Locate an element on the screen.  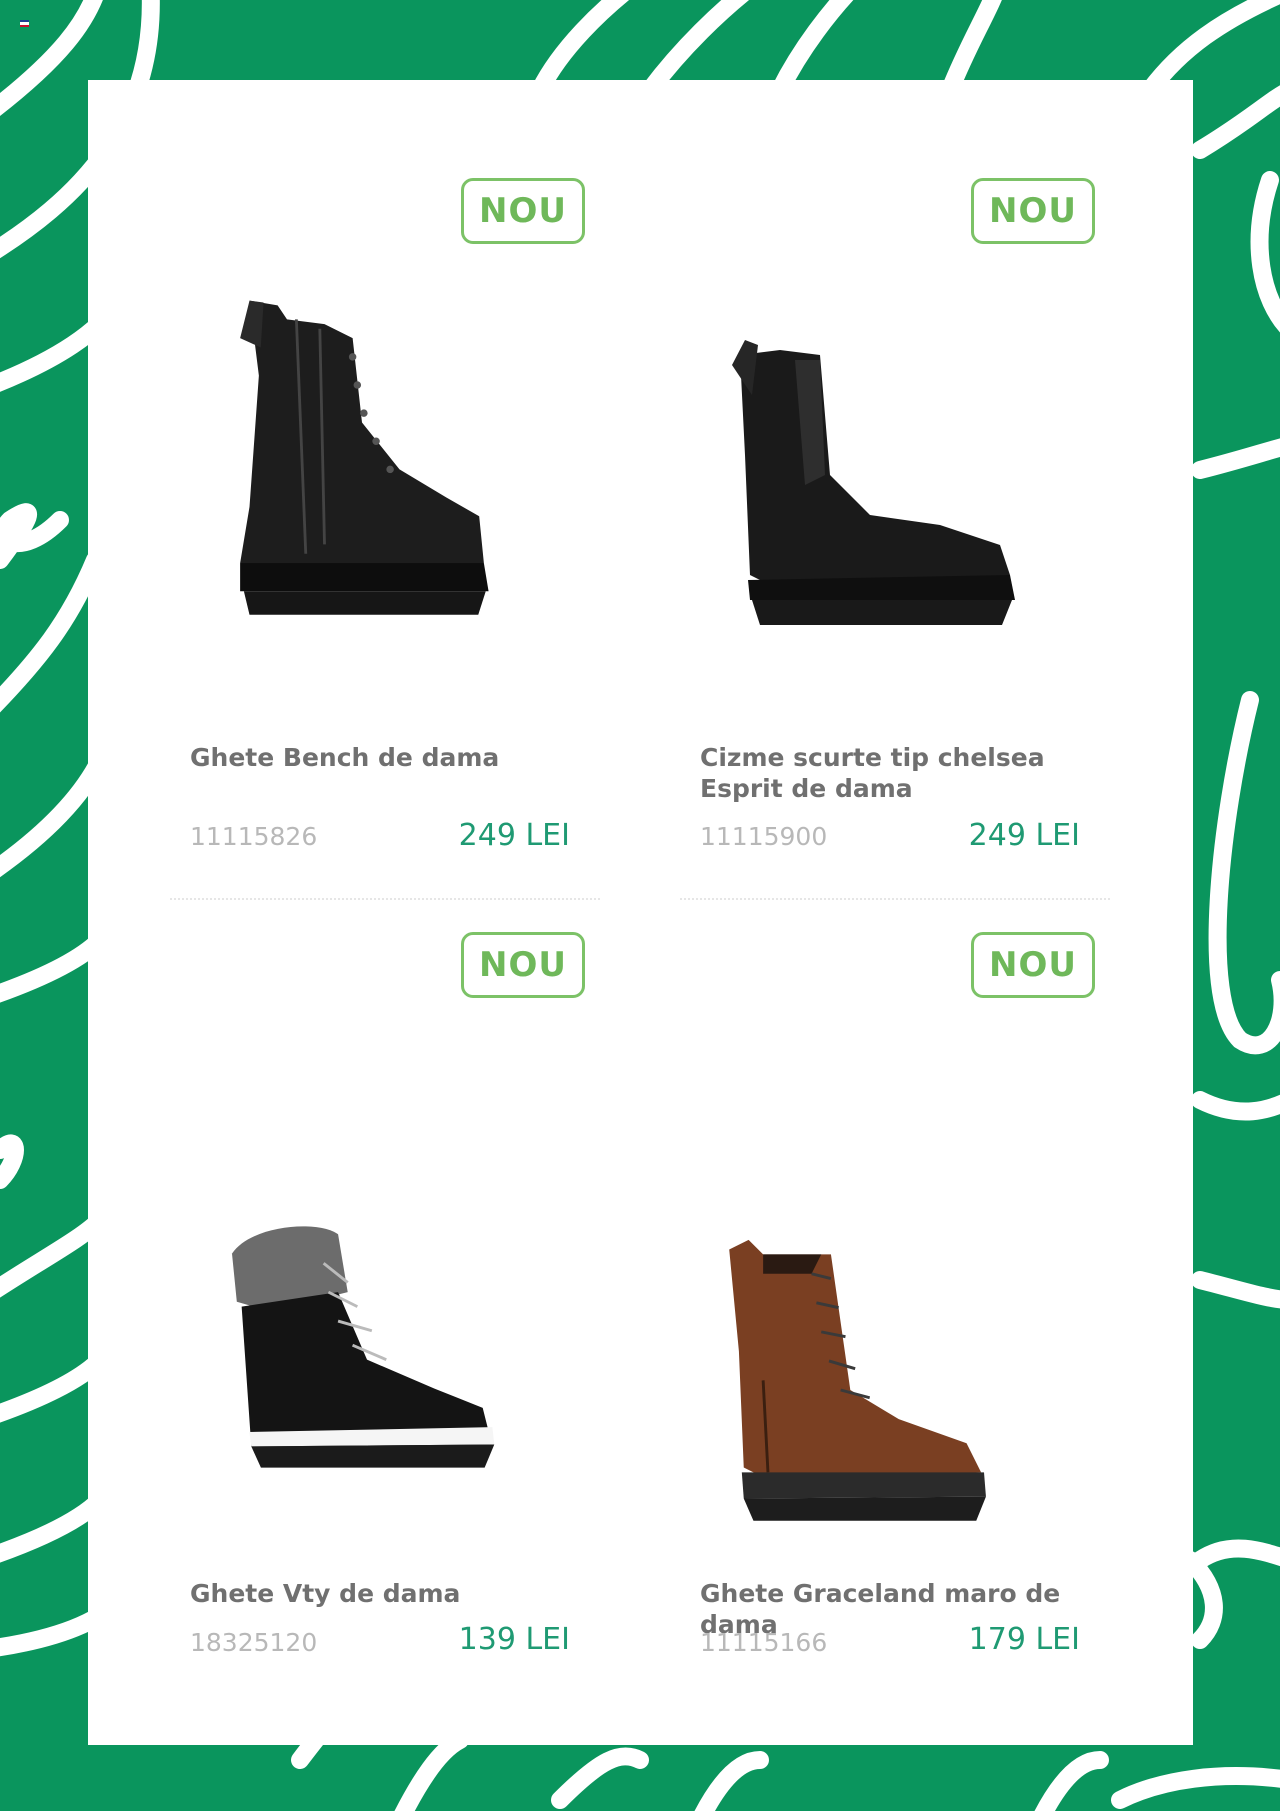
black-chelsea-boot-image is located at coordinates (873, 482).